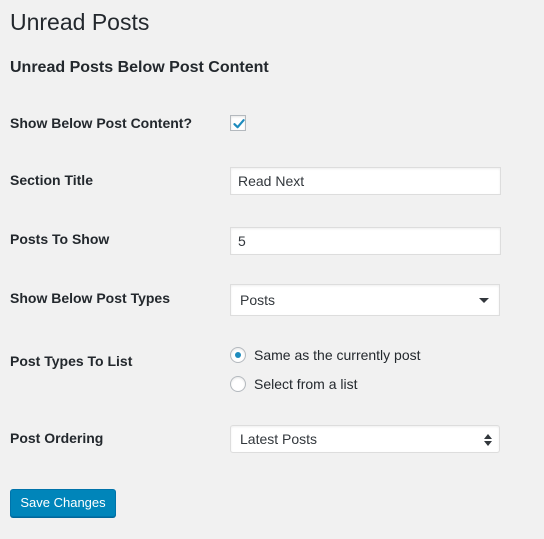  Describe the element at coordinates (60, 239) in the screenshot. I see `posts-to-show-label: Posts To Show` at that location.